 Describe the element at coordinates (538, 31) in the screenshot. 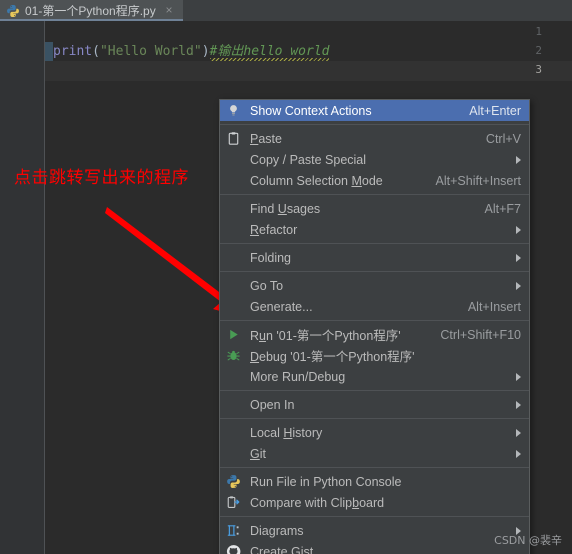

I see `line-number-1: 1` at that location.